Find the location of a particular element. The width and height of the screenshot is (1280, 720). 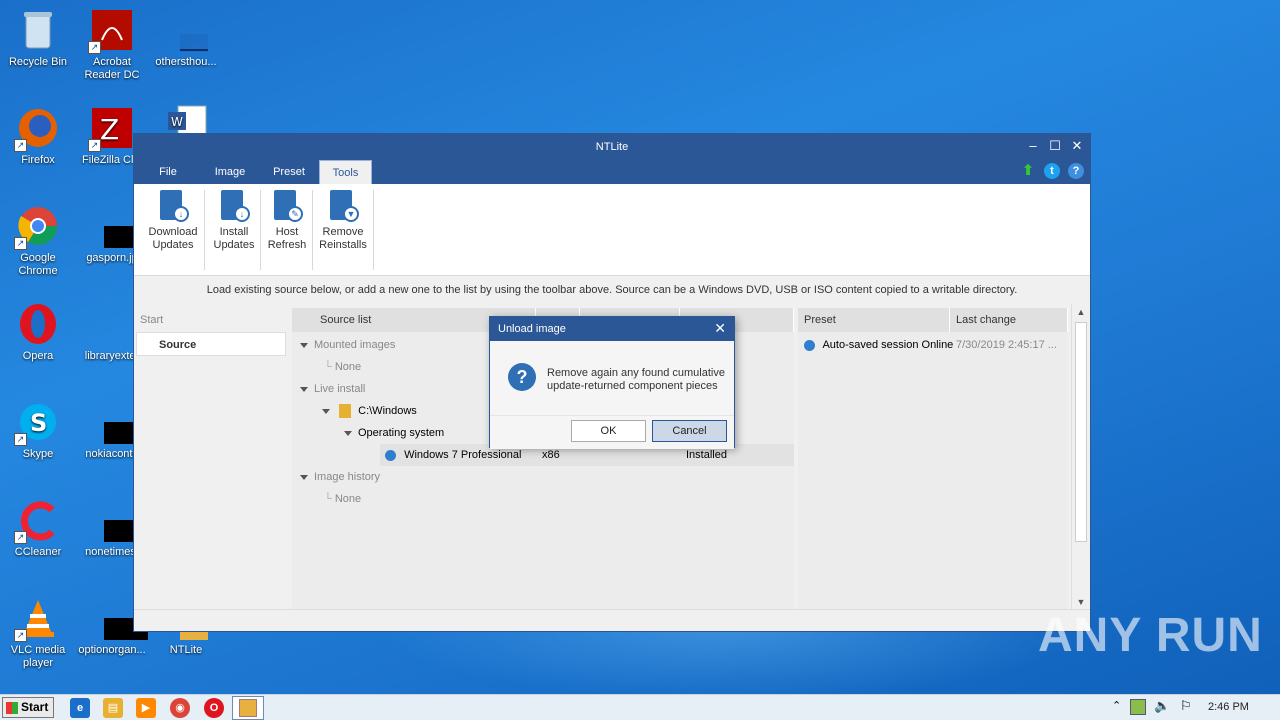

recycle-bin-icon is located at coordinates (38, 30).